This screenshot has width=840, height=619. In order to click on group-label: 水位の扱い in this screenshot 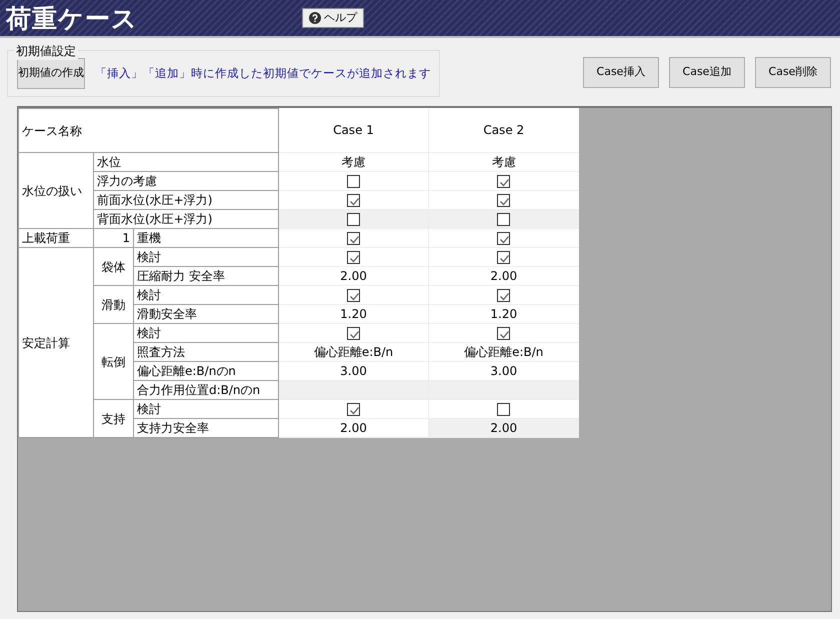, I will do `click(56, 190)`.